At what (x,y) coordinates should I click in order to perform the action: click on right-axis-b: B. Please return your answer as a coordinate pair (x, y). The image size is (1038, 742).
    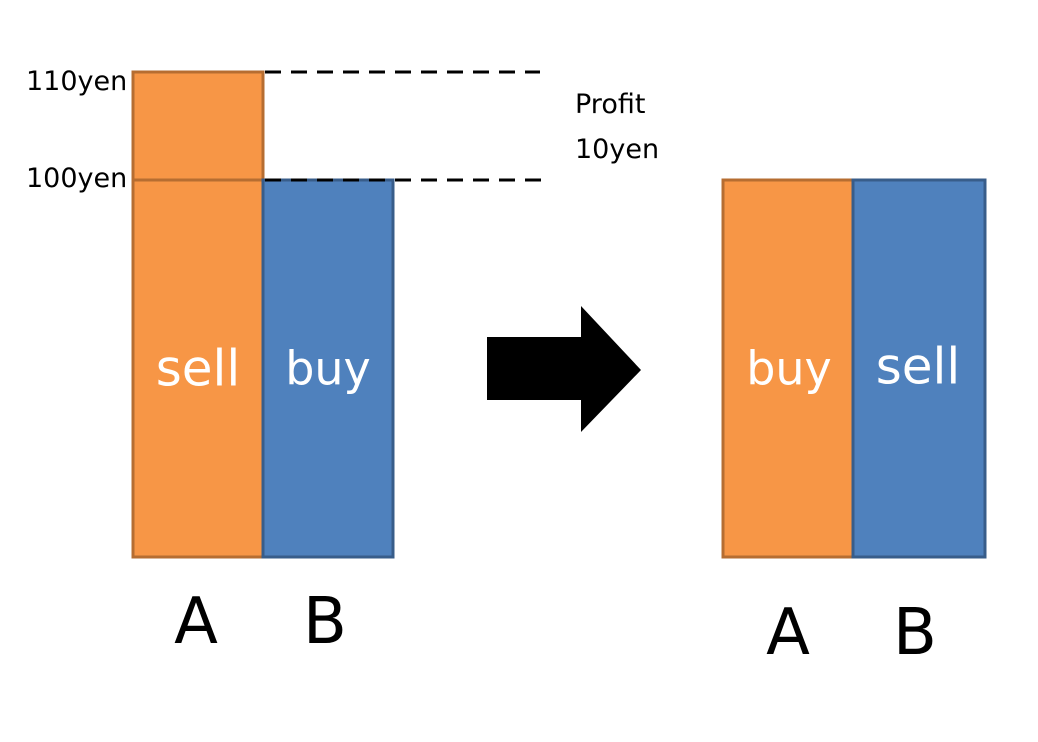
    Looking at the image, I should click on (915, 633).